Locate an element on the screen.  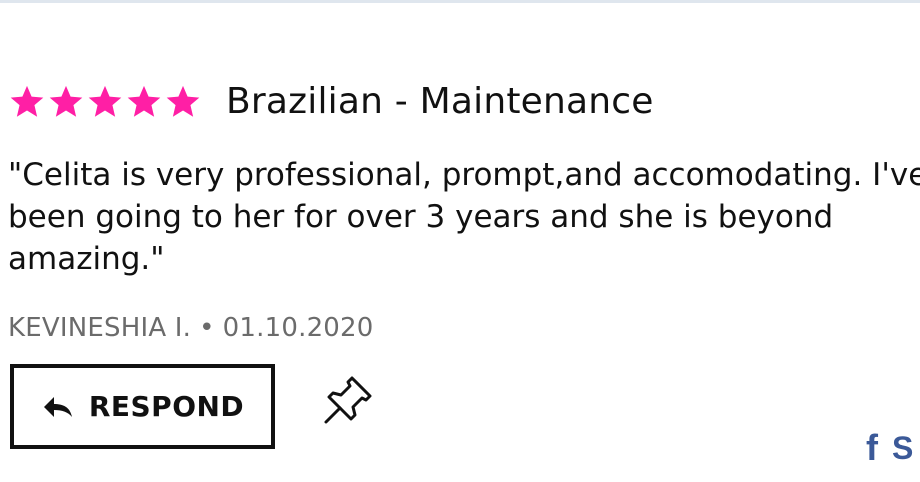
facebook-icon: f is located at coordinates (872, 447).